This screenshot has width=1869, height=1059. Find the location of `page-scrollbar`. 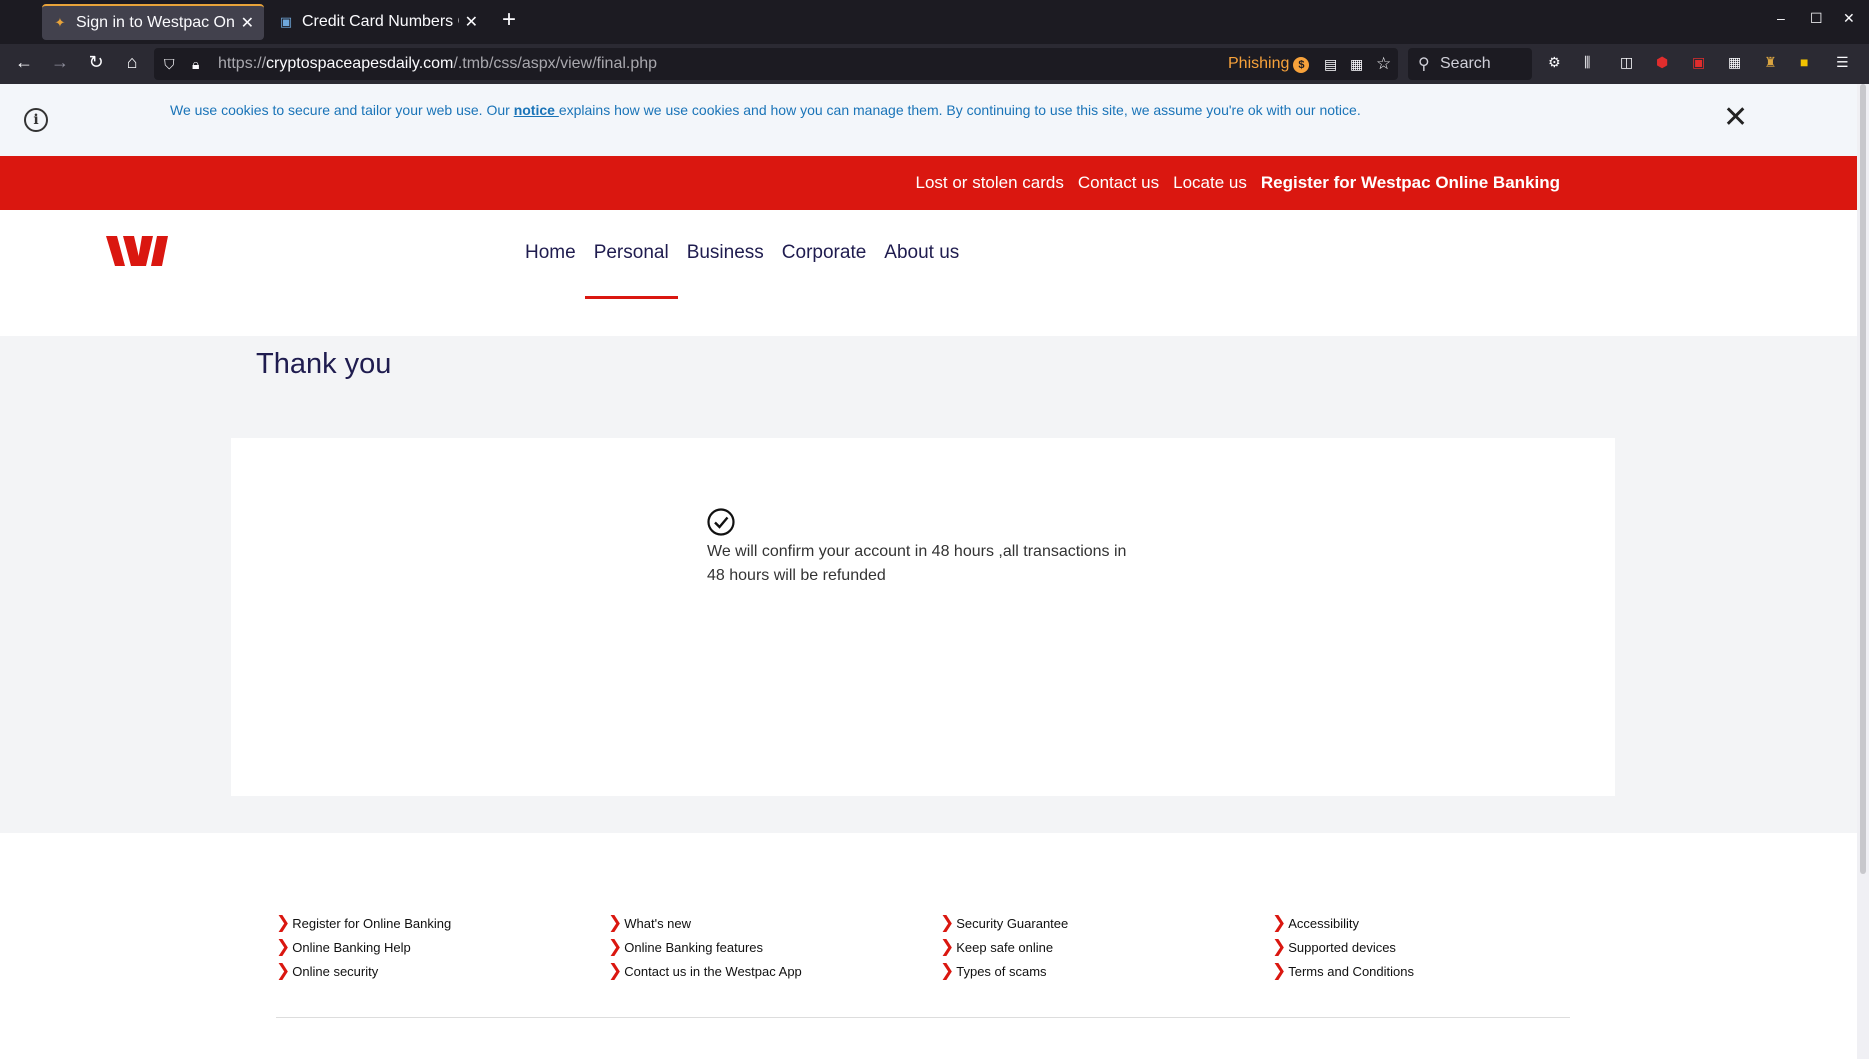

page-scrollbar is located at coordinates (1863, 571).